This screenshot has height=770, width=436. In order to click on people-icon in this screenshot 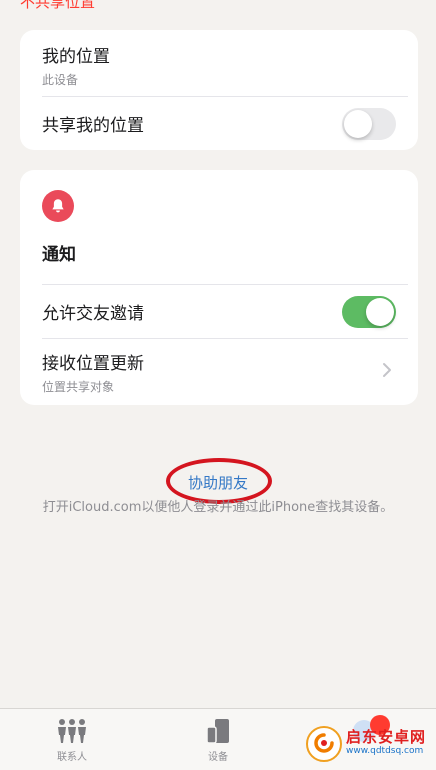, I will do `click(72, 731)`.